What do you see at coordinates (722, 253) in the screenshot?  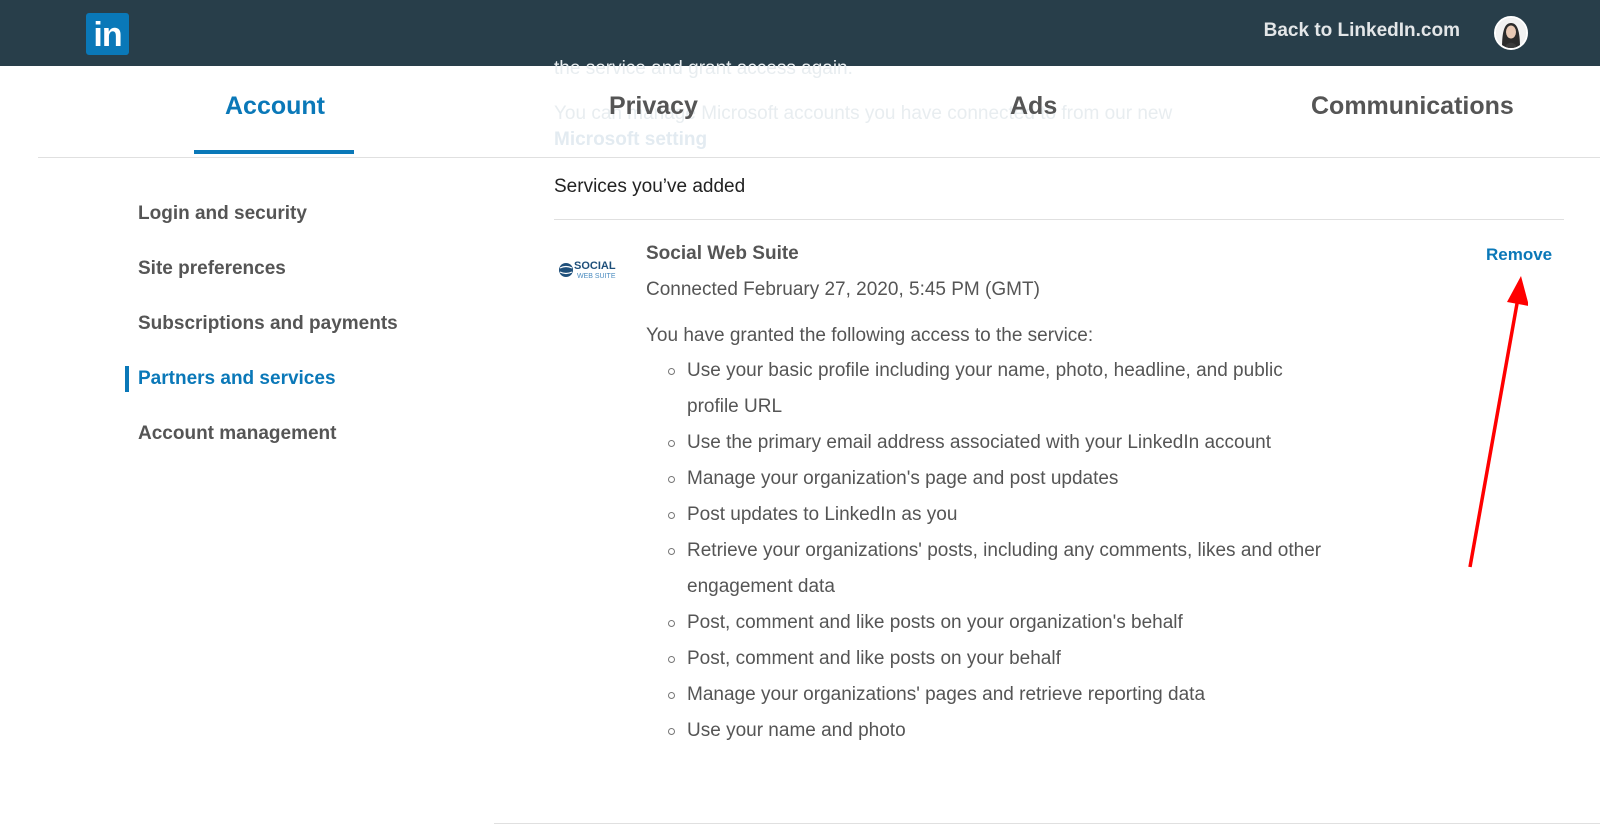 I see `service-name: Social Web Suite` at bounding box center [722, 253].